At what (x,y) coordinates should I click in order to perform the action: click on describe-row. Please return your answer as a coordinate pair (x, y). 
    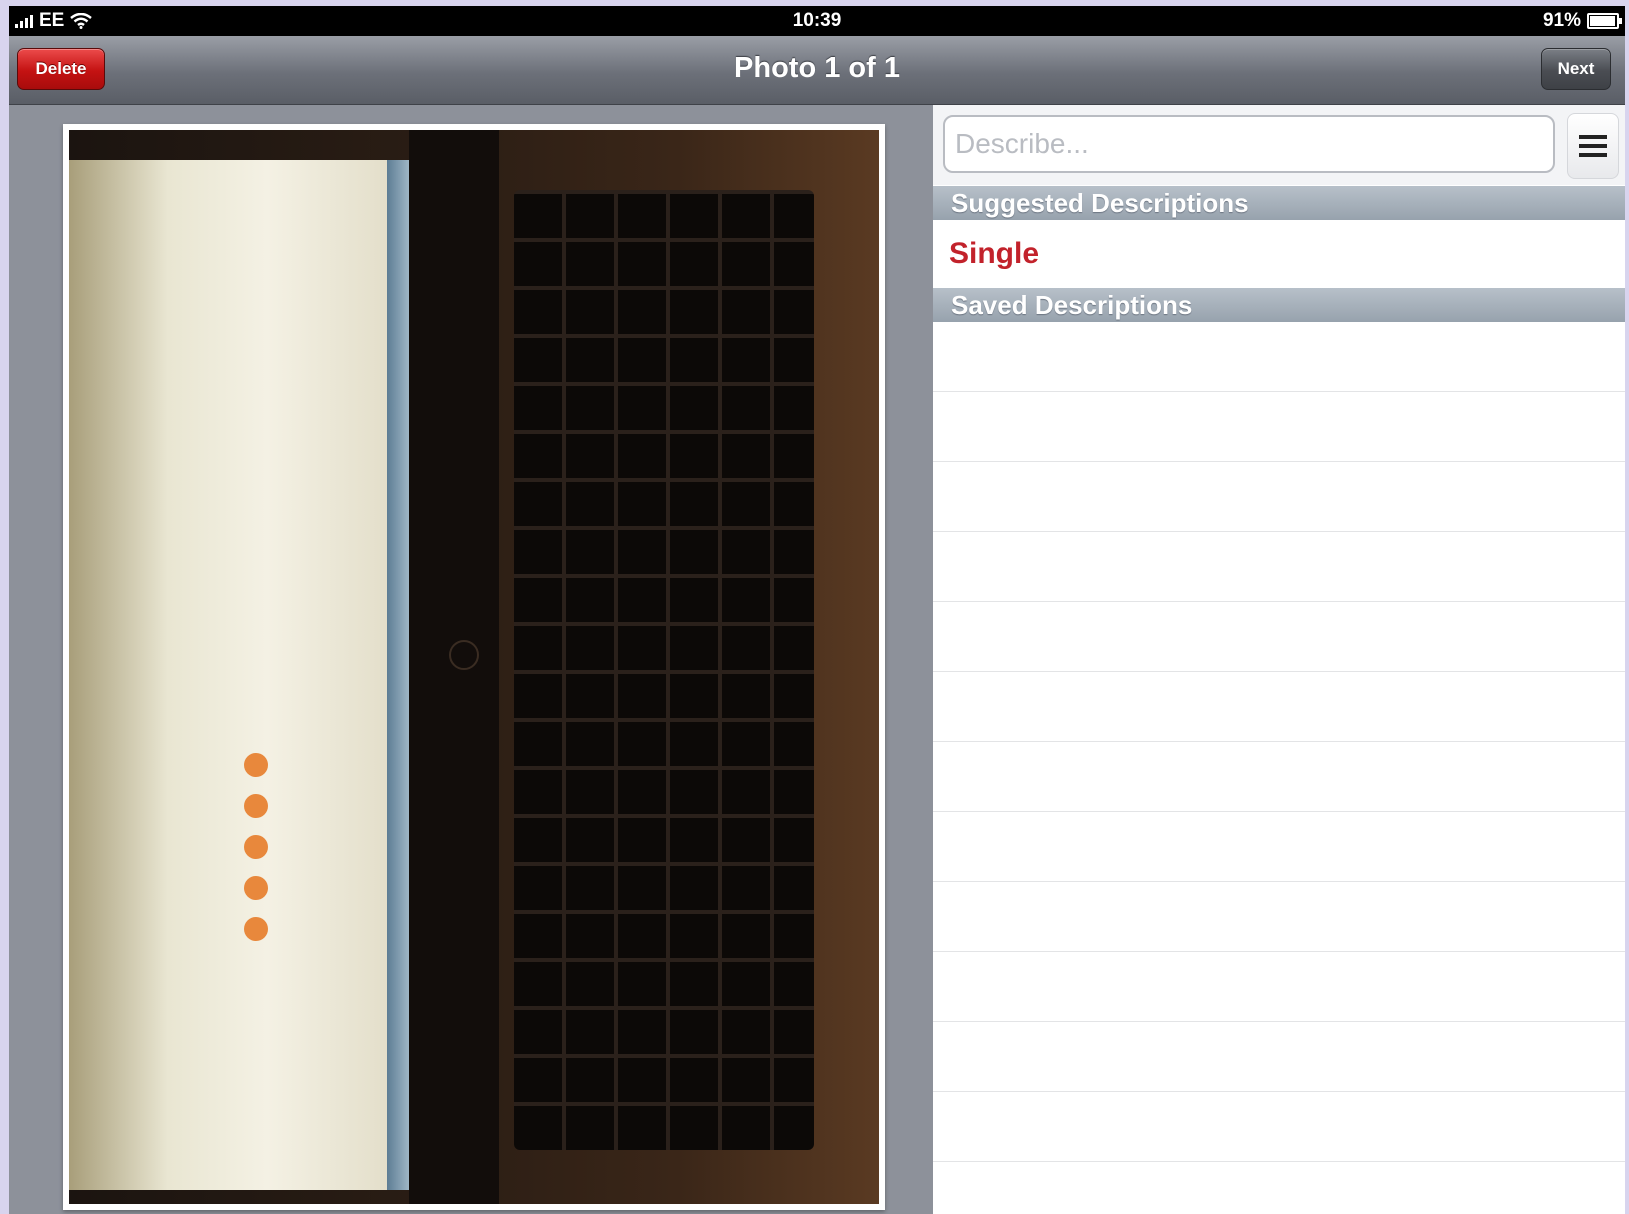
    Looking at the image, I should click on (1279, 145).